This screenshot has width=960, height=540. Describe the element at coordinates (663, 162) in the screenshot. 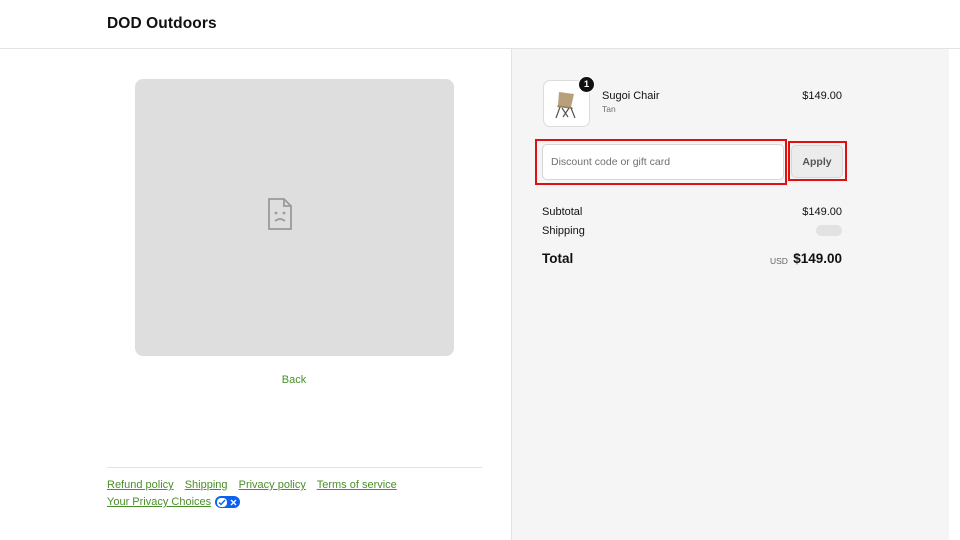

I see `discount-code-input` at that location.